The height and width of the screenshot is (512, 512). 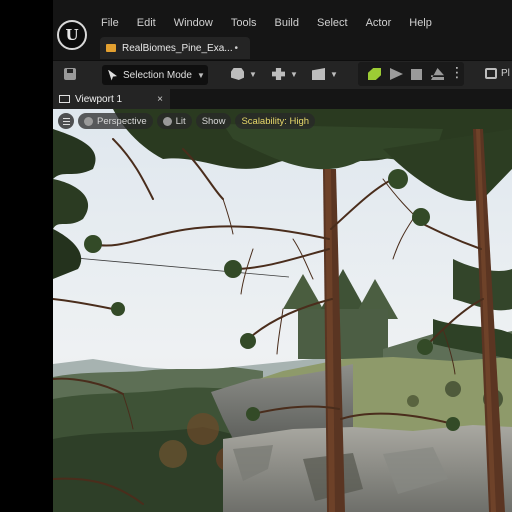 What do you see at coordinates (416, 74) in the screenshot?
I see `stop-icon` at bounding box center [416, 74].